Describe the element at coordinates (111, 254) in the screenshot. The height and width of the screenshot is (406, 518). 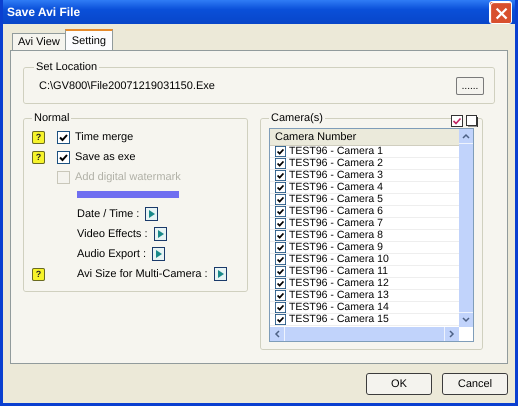
I see `option-label: Audio Export :` at that location.